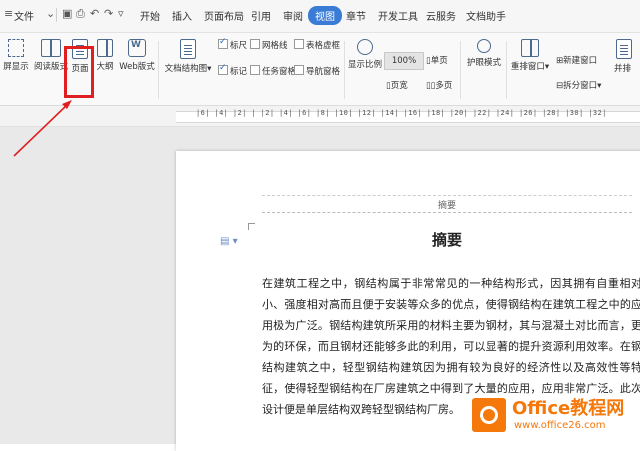 The image size is (640, 451). What do you see at coordinates (560, 425) in the screenshot?
I see `watermark-url: www.office26.com` at bounding box center [560, 425].